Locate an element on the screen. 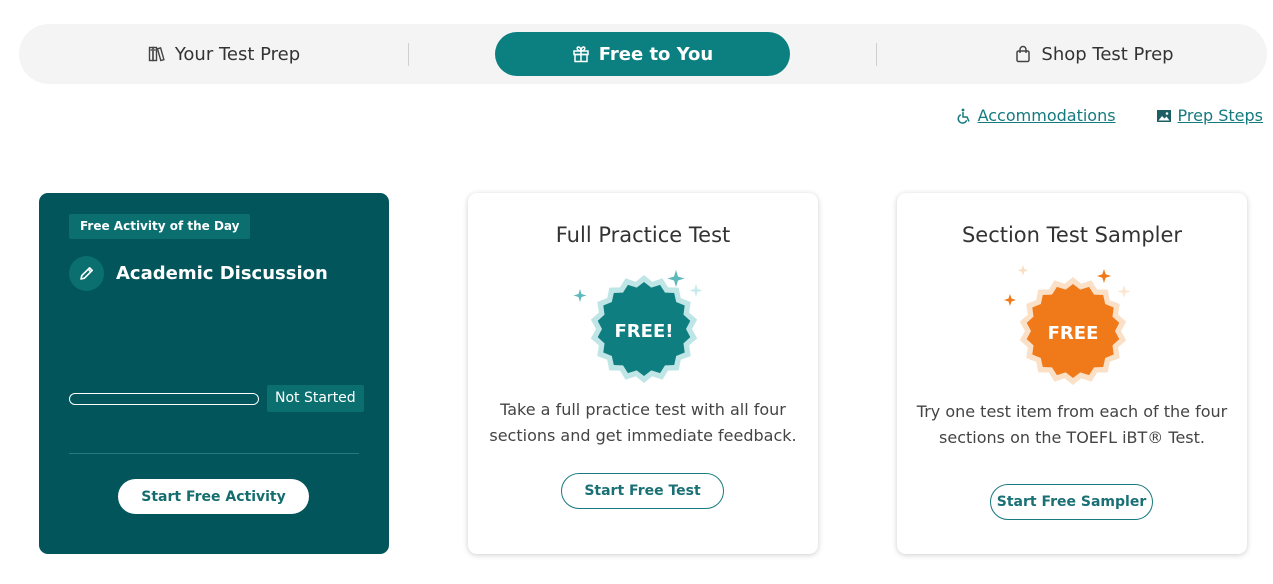 This screenshot has width=1273, height=584. tab-shop-test-prep: Shop Test Prep is located at coordinates (1094, 54).